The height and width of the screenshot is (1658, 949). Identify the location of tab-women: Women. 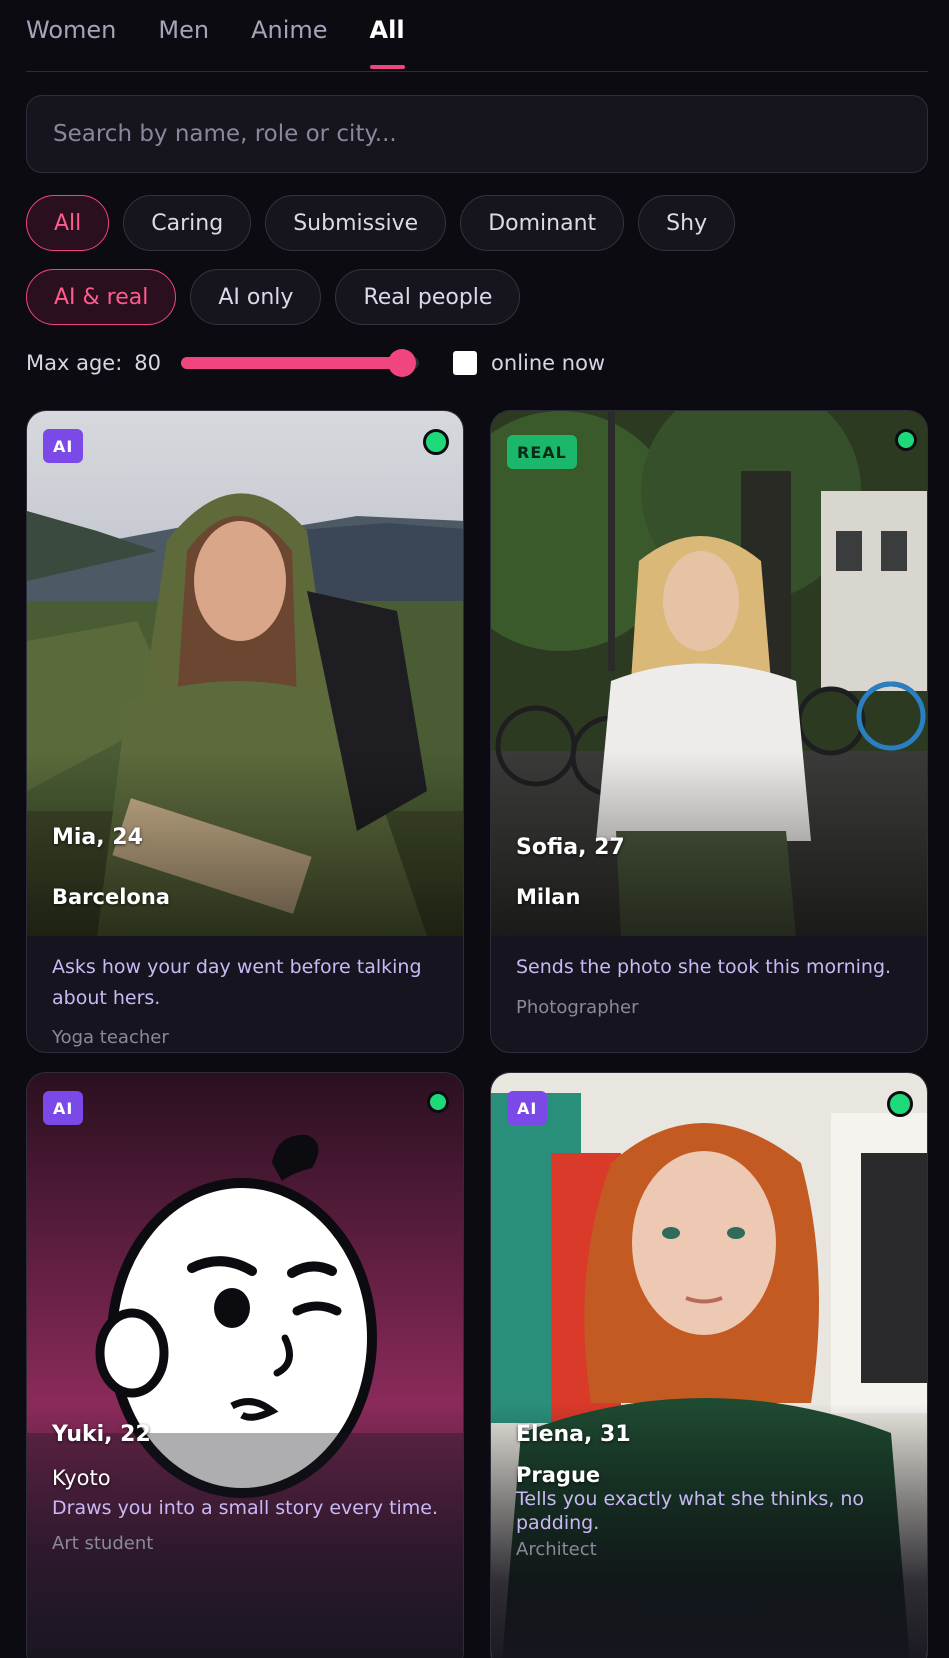
(71, 35).